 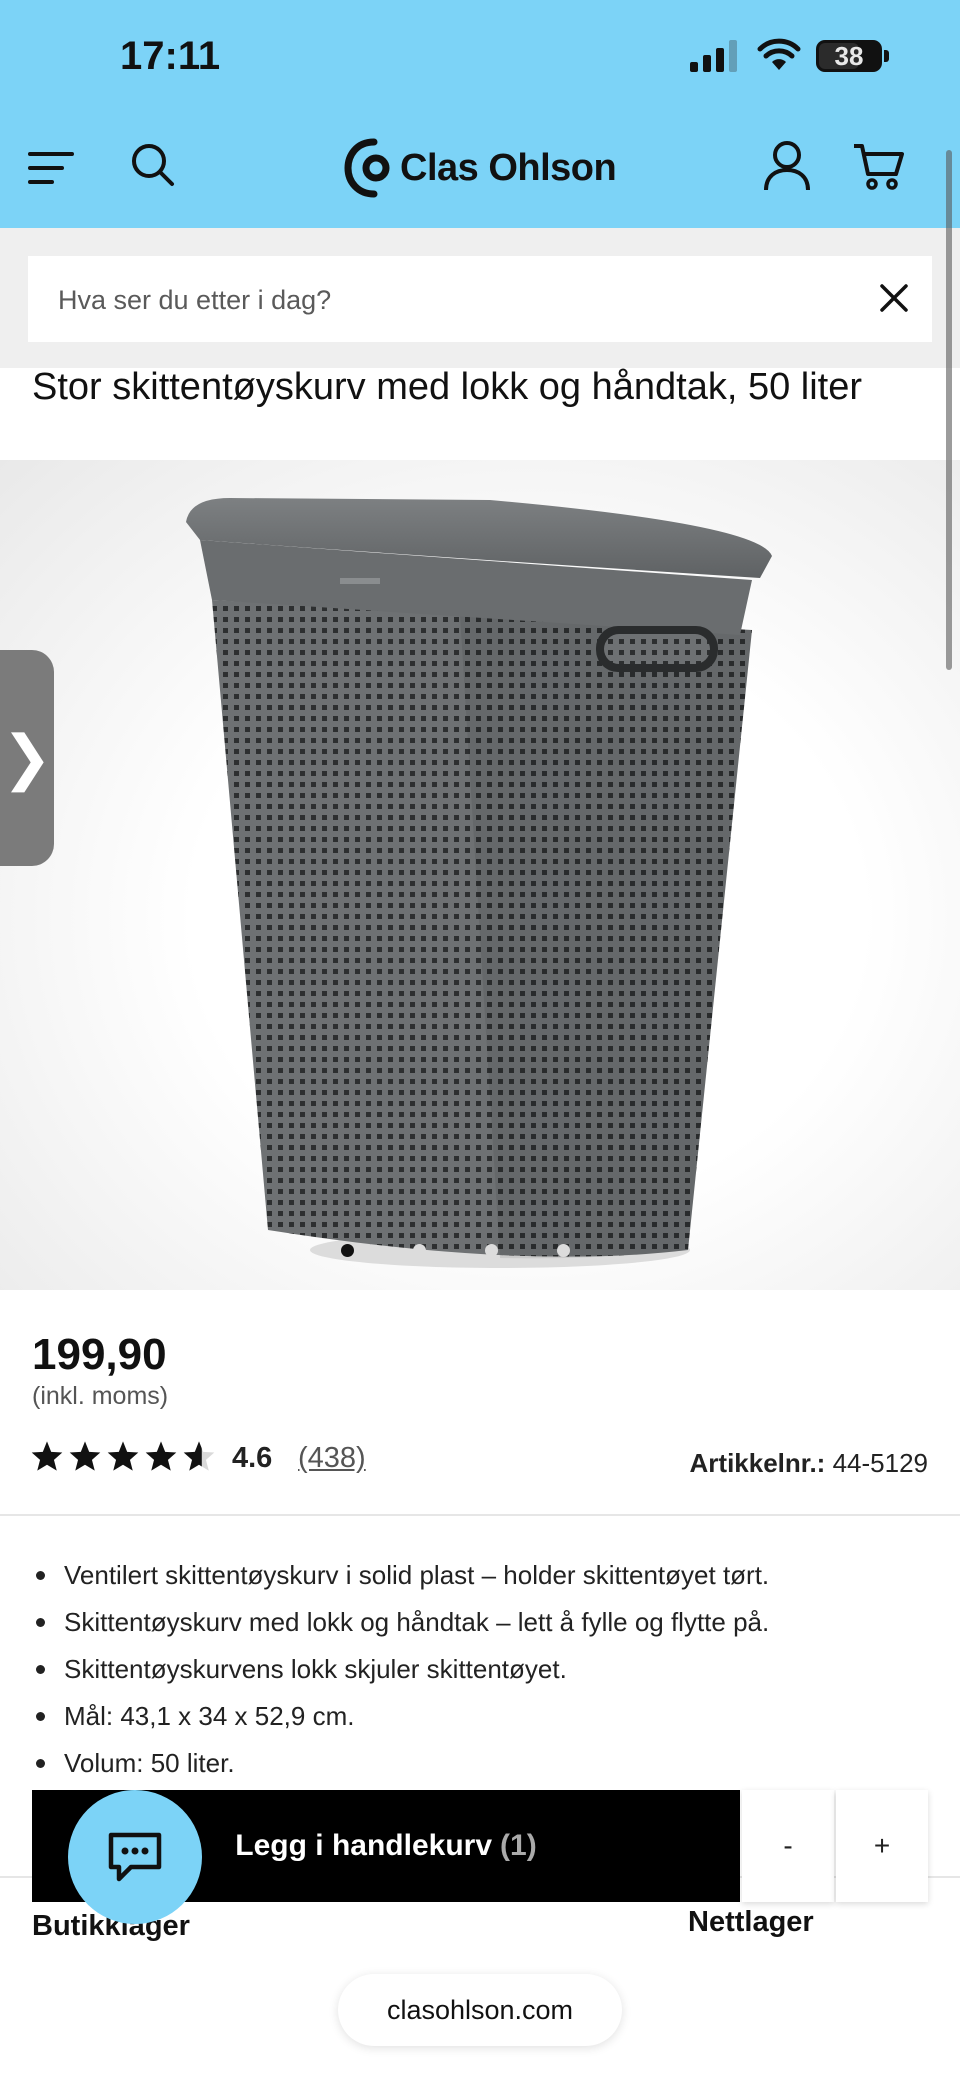 I want to click on divider, so click(x=480, y=1515).